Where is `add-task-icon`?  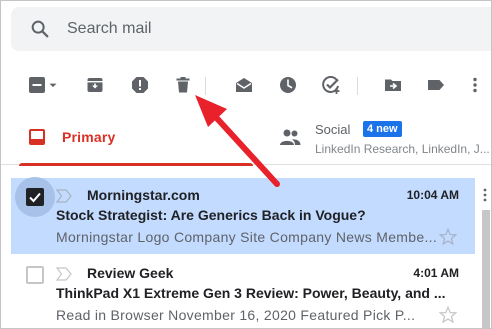 add-task-icon is located at coordinates (331, 85).